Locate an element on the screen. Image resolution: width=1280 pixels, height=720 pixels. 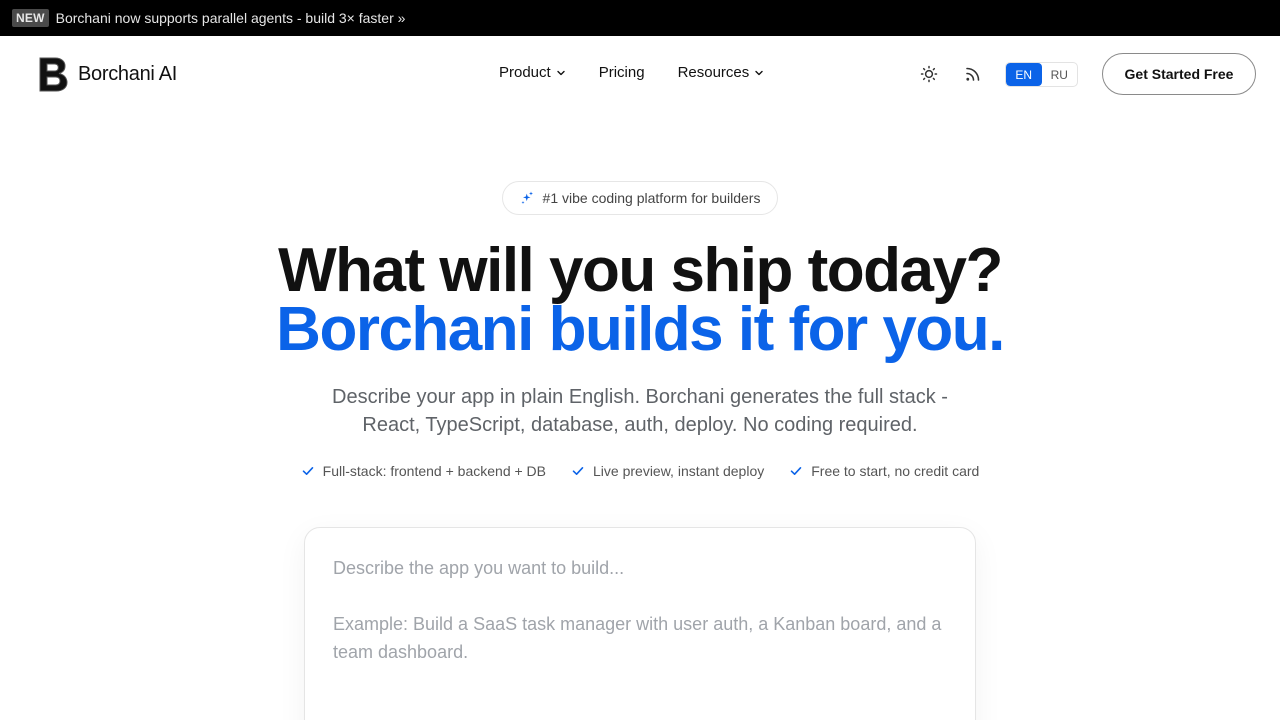
feature-check-item: Free to start, no credit card is located at coordinates (884, 471).